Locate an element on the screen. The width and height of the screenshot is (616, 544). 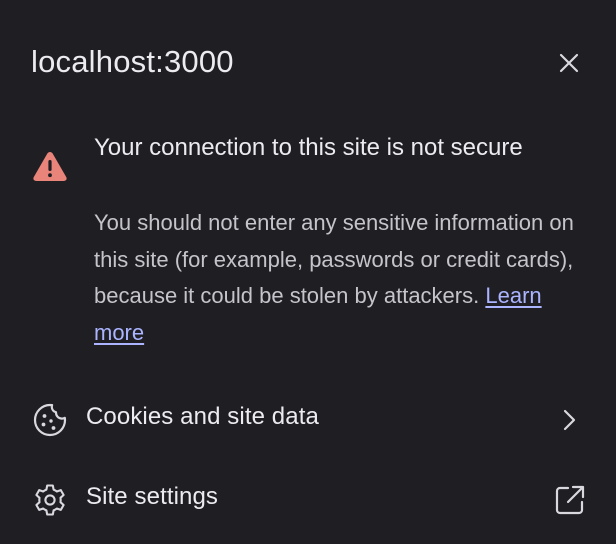
close-icon is located at coordinates (569, 63).